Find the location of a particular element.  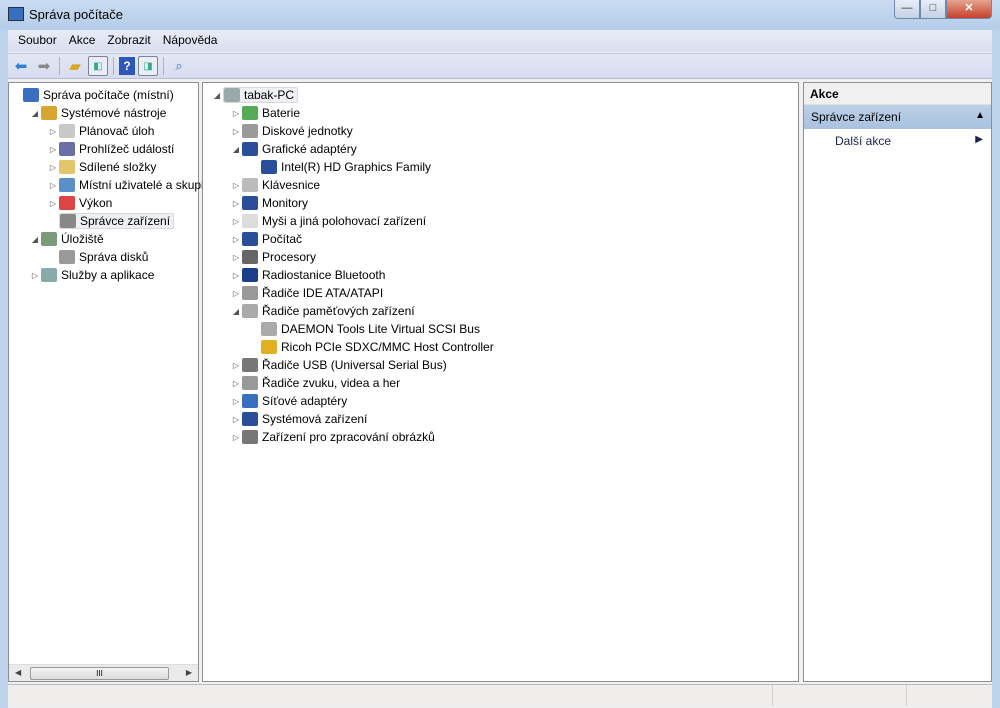

show-hide-action-pane-icon: ◨ is located at coordinates (148, 66).